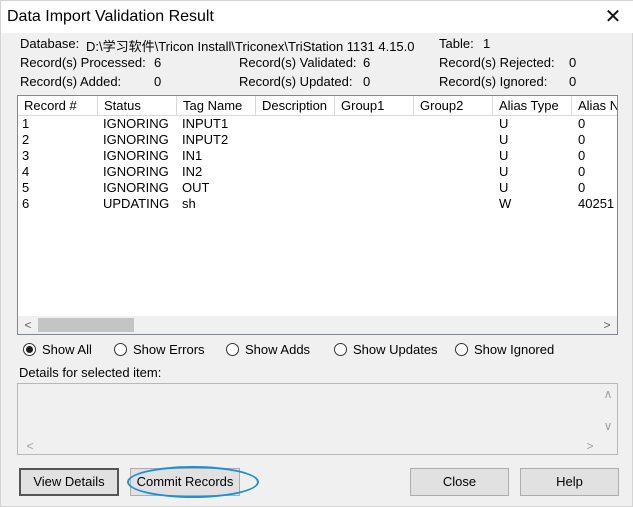 The width and height of the screenshot is (633, 507). I want to click on table-value: 1, so click(487, 43).